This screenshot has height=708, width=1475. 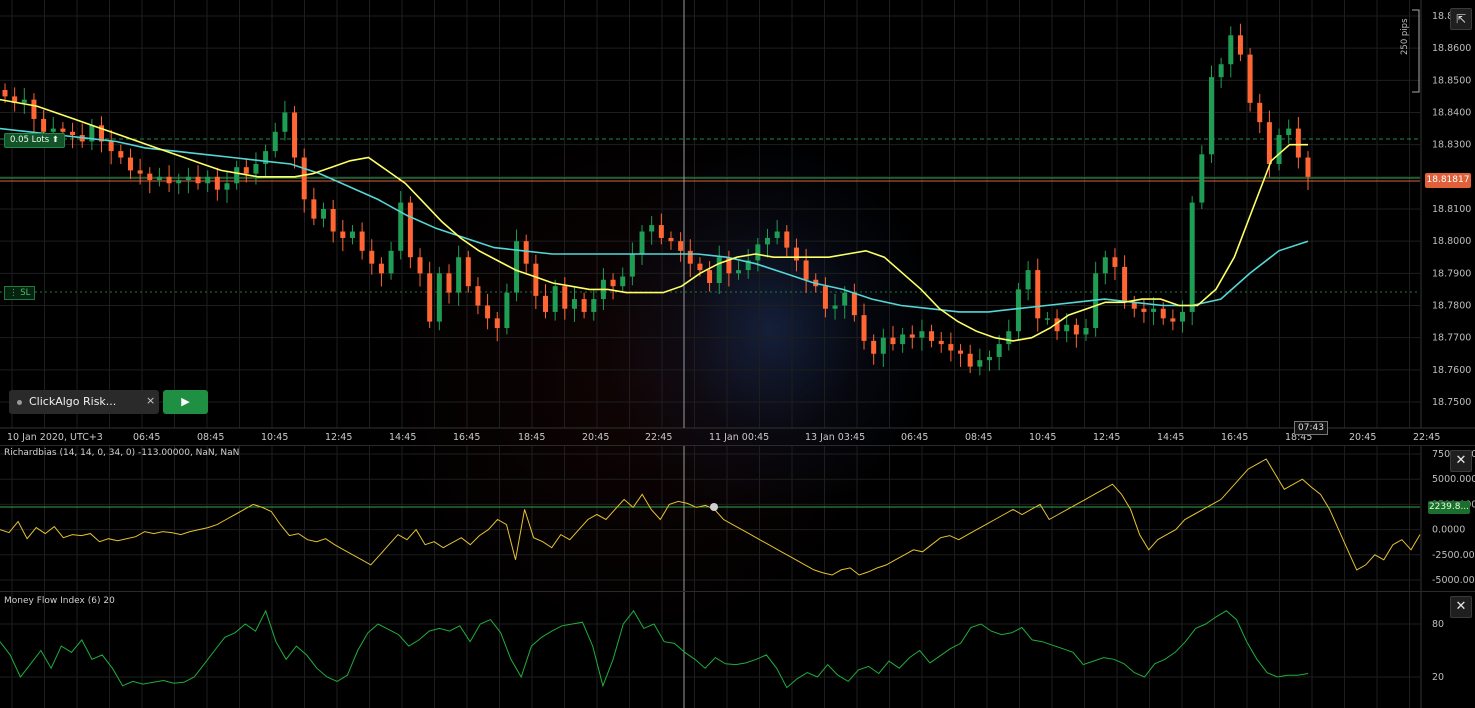 I want to click on crosshair-point, so click(x=714, y=507).